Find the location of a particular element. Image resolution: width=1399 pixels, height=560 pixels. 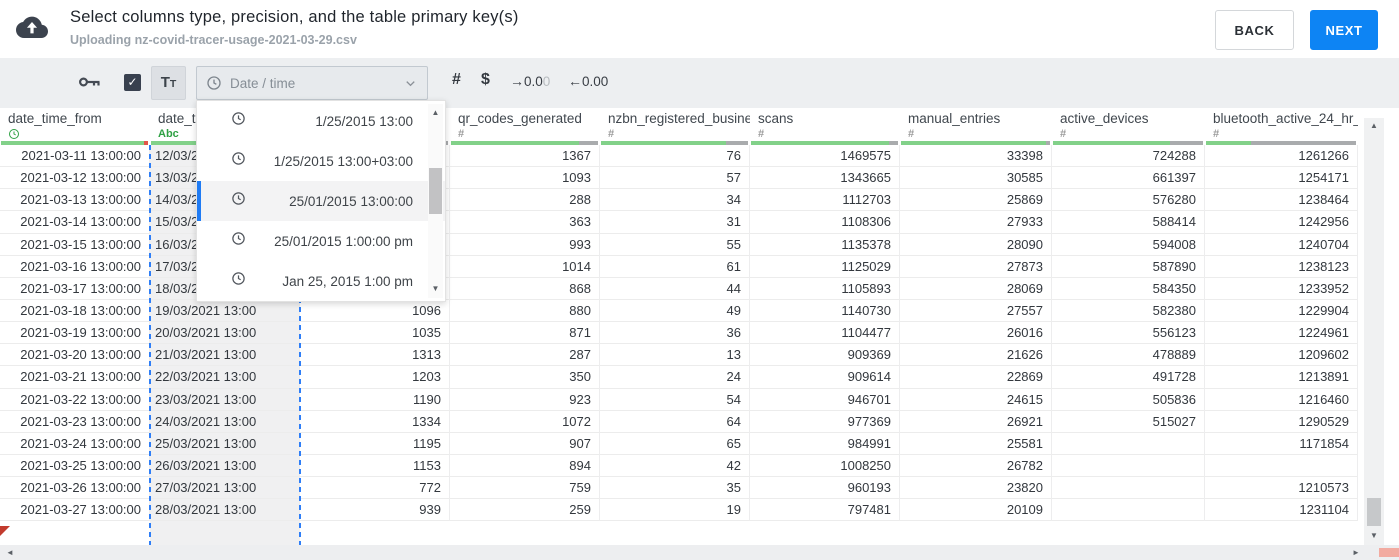

table-cell: 26782 is located at coordinates (976, 466).